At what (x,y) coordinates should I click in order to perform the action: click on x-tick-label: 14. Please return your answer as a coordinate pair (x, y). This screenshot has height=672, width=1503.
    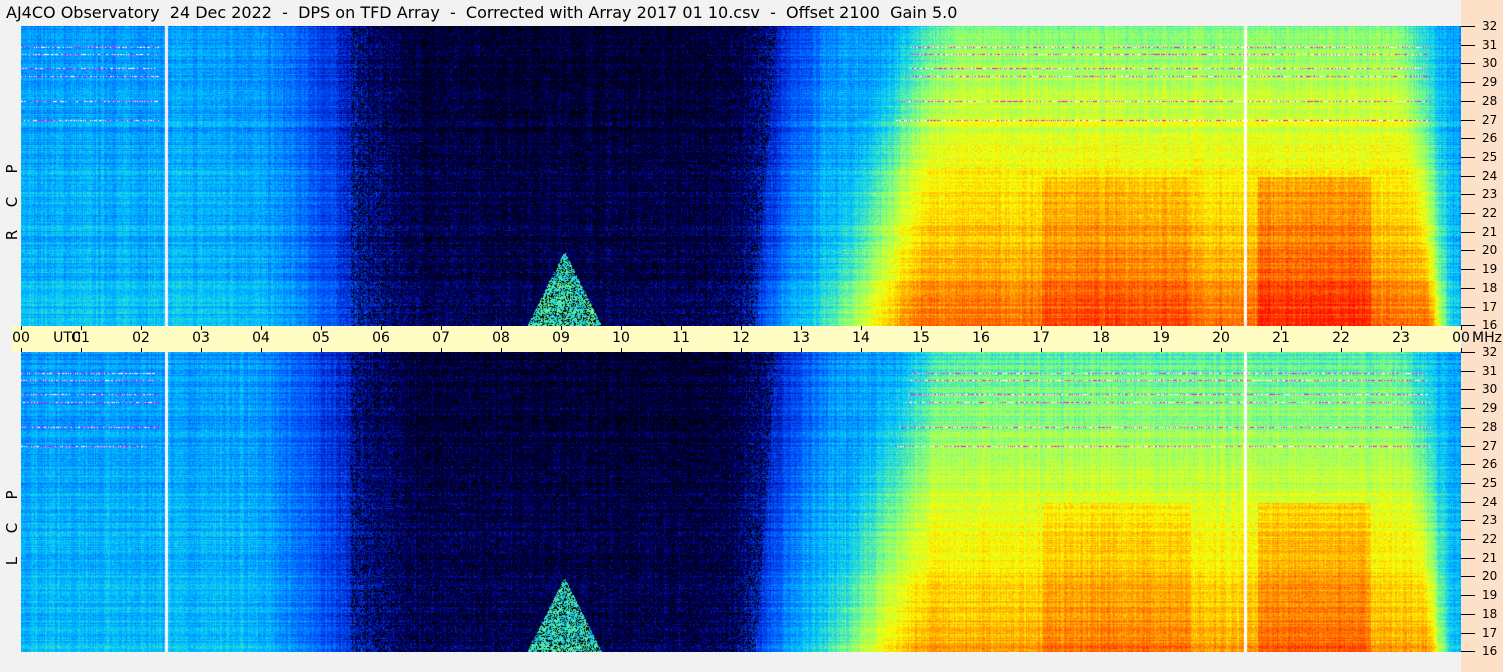
    Looking at the image, I should click on (861, 338).